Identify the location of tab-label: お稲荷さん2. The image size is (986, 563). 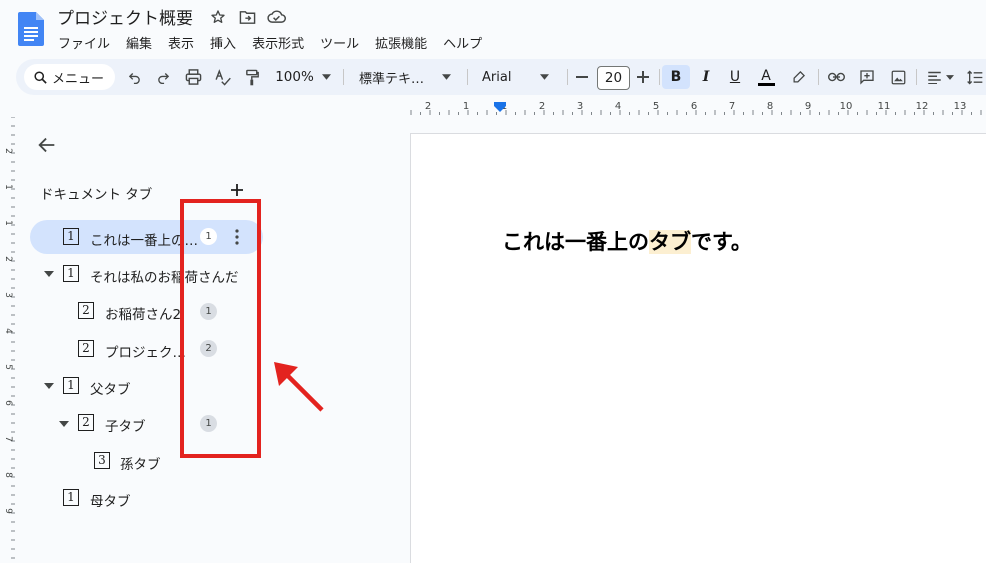
(143, 313).